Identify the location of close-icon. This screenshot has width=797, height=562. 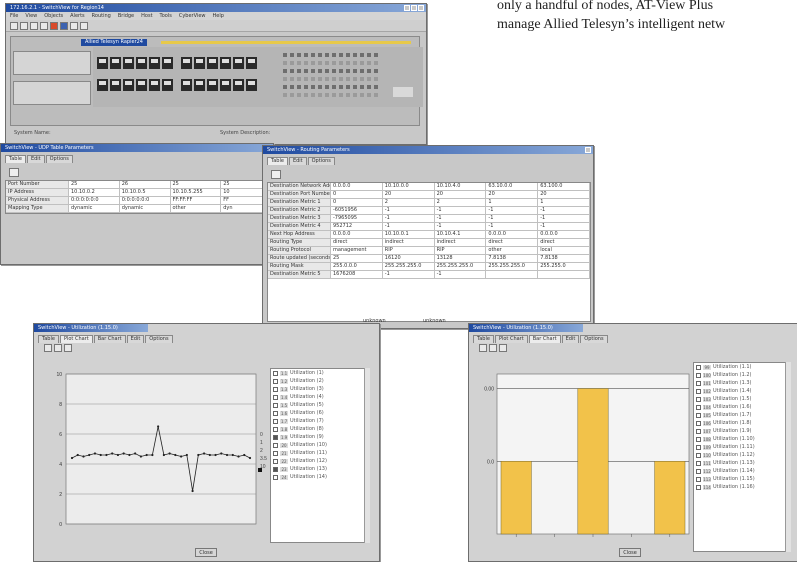
(588, 150).